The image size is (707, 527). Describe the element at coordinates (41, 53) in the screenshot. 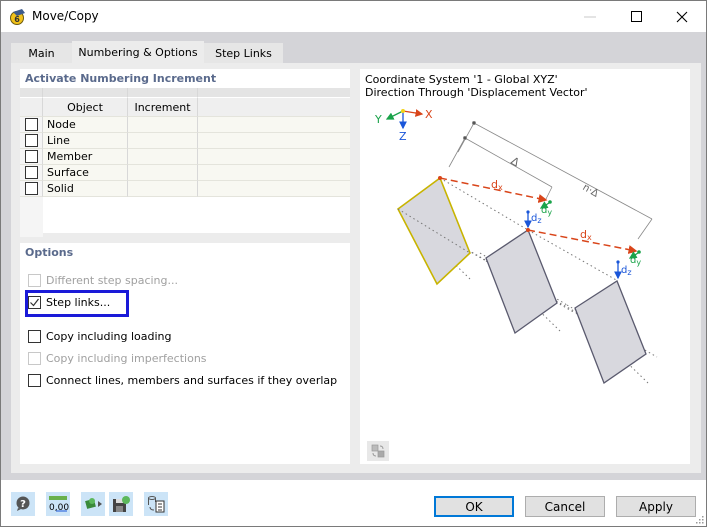

I see `tab-main: Main` at that location.